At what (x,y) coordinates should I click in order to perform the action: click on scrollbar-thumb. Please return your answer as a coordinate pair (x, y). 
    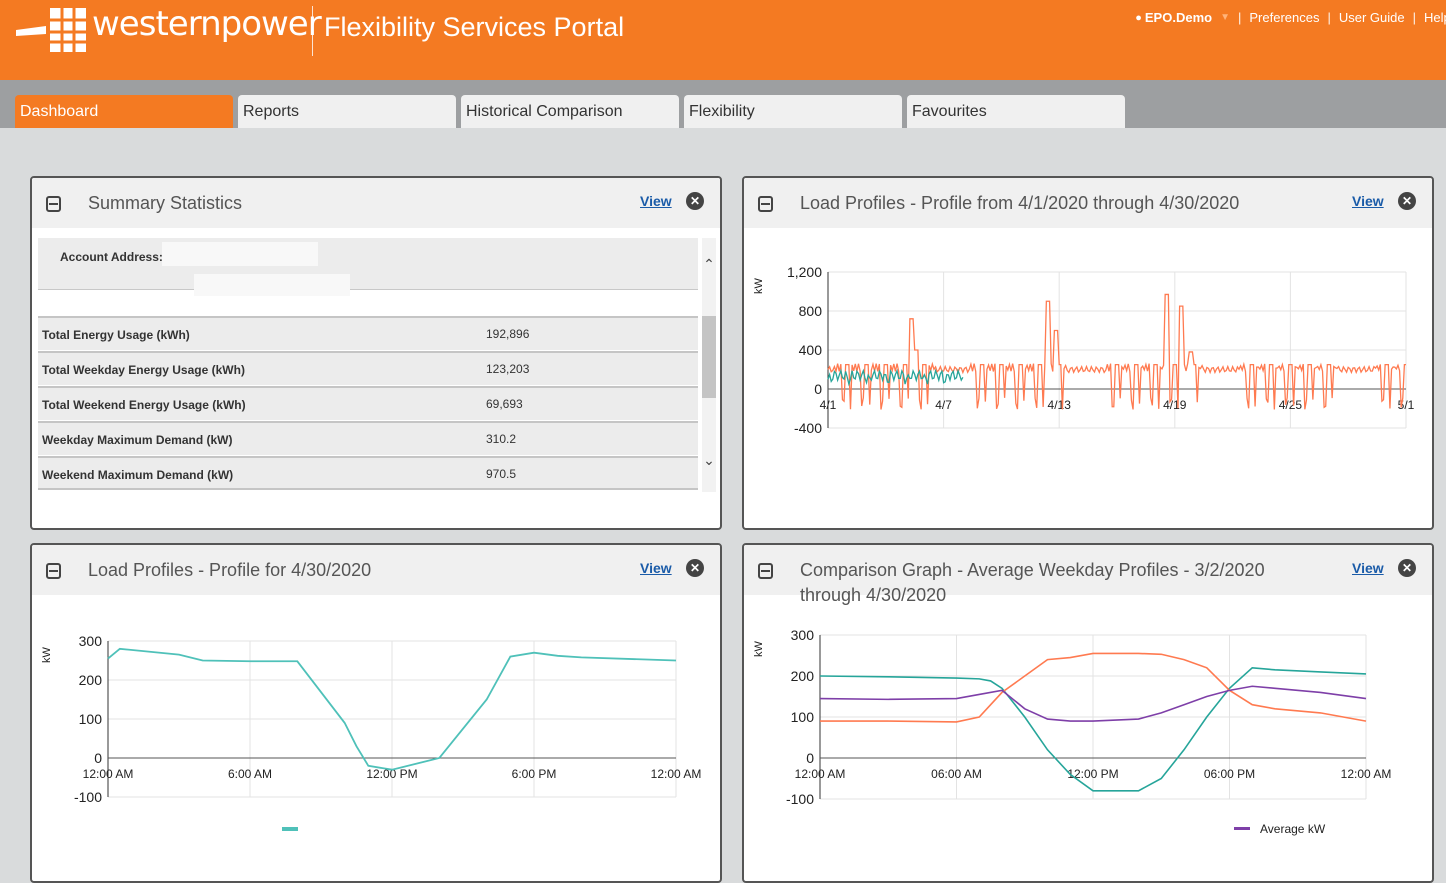
    Looking at the image, I should click on (709, 357).